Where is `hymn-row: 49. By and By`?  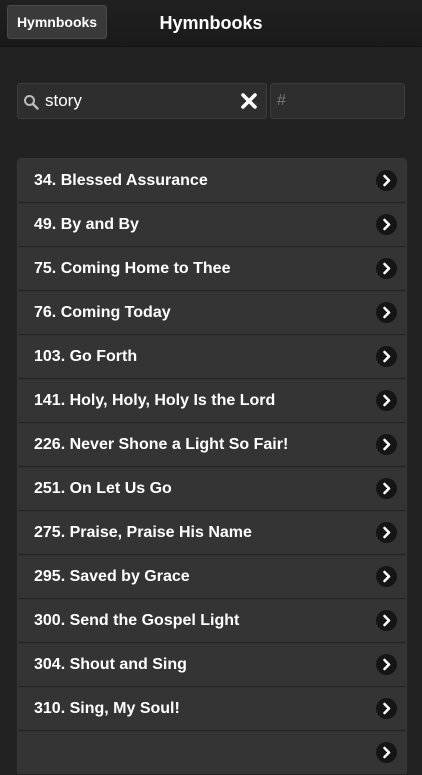
hymn-row: 49. By and By is located at coordinates (212, 225).